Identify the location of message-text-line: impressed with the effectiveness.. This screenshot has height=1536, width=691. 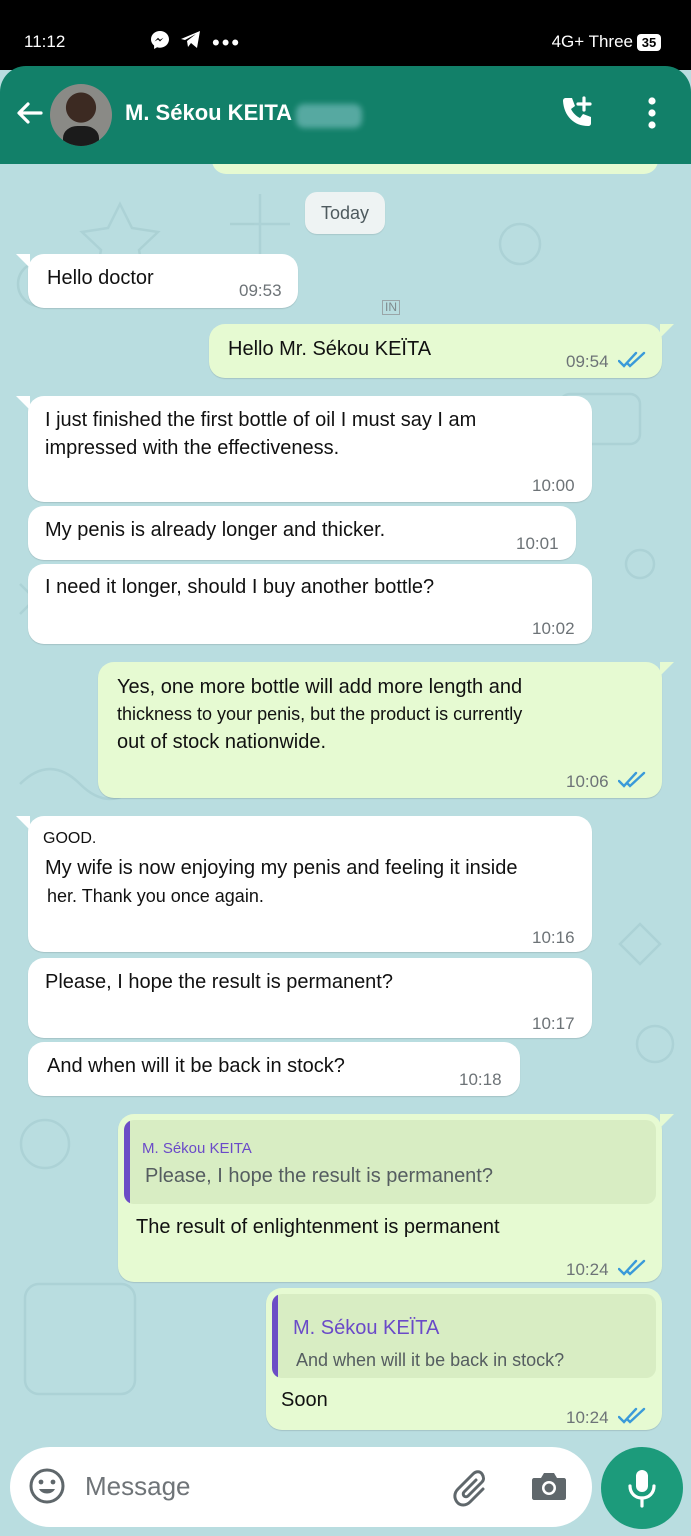
(192, 448).